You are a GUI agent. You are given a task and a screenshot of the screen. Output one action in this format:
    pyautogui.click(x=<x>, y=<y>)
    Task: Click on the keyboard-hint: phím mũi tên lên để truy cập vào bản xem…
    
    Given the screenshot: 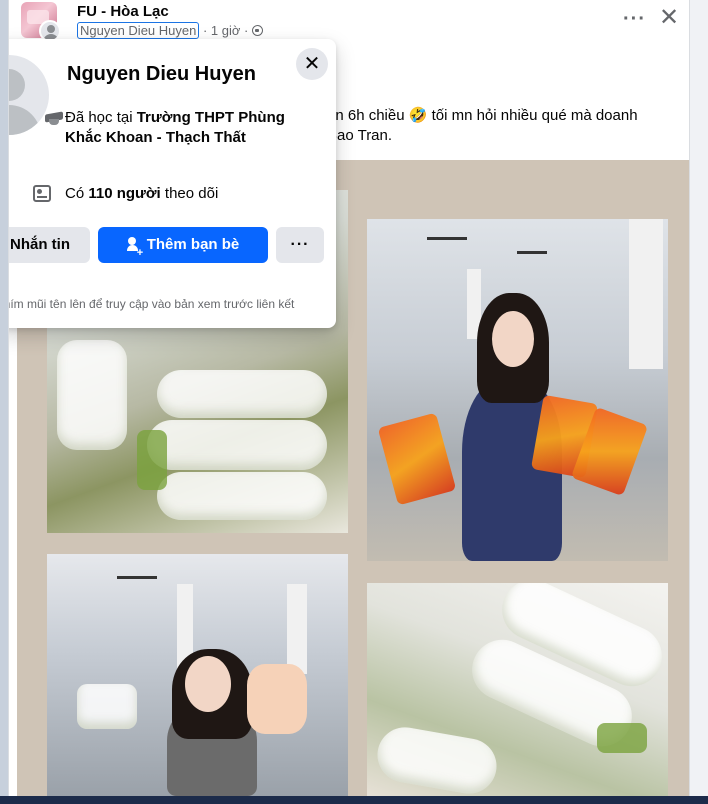 What is the action you would take?
    pyautogui.click(x=151, y=304)
    